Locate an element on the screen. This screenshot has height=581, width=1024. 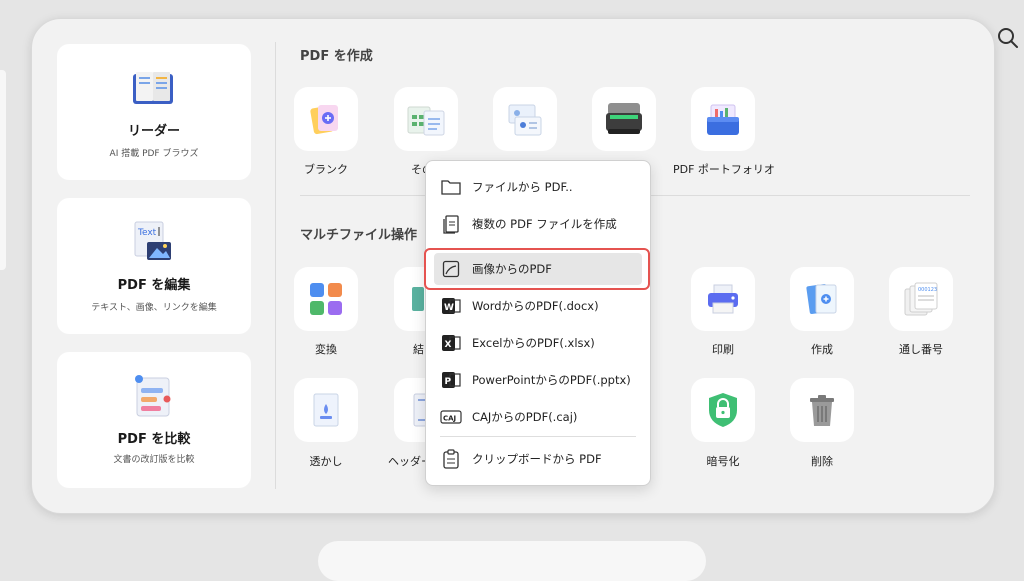
scanner-tile is located at coordinates (624, 119).